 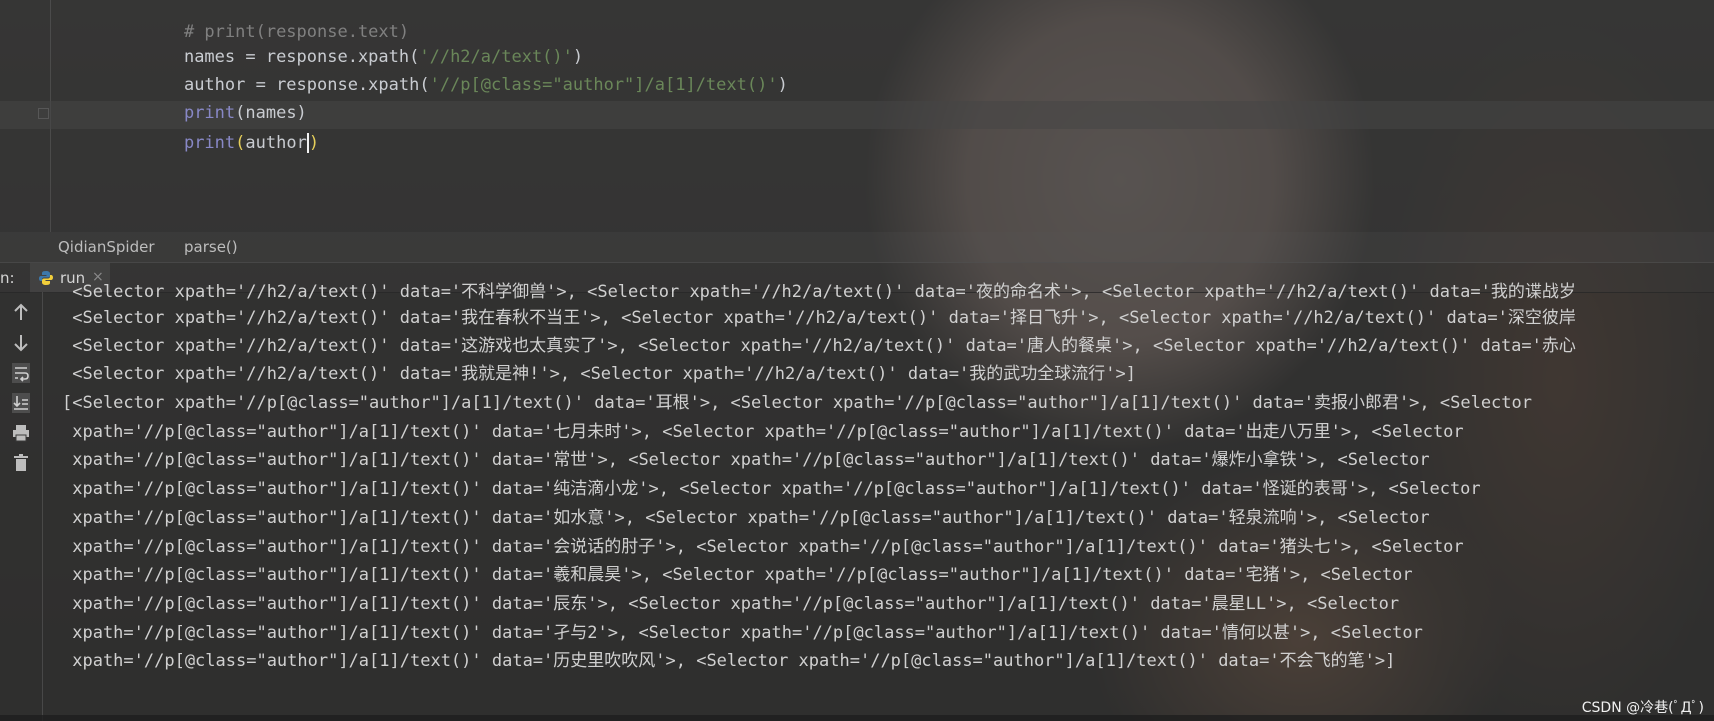 What do you see at coordinates (603, 85) in the screenshot?
I see `code-string: '//p[@class="author"]/a[1]/text()'` at bounding box center [603, 85].